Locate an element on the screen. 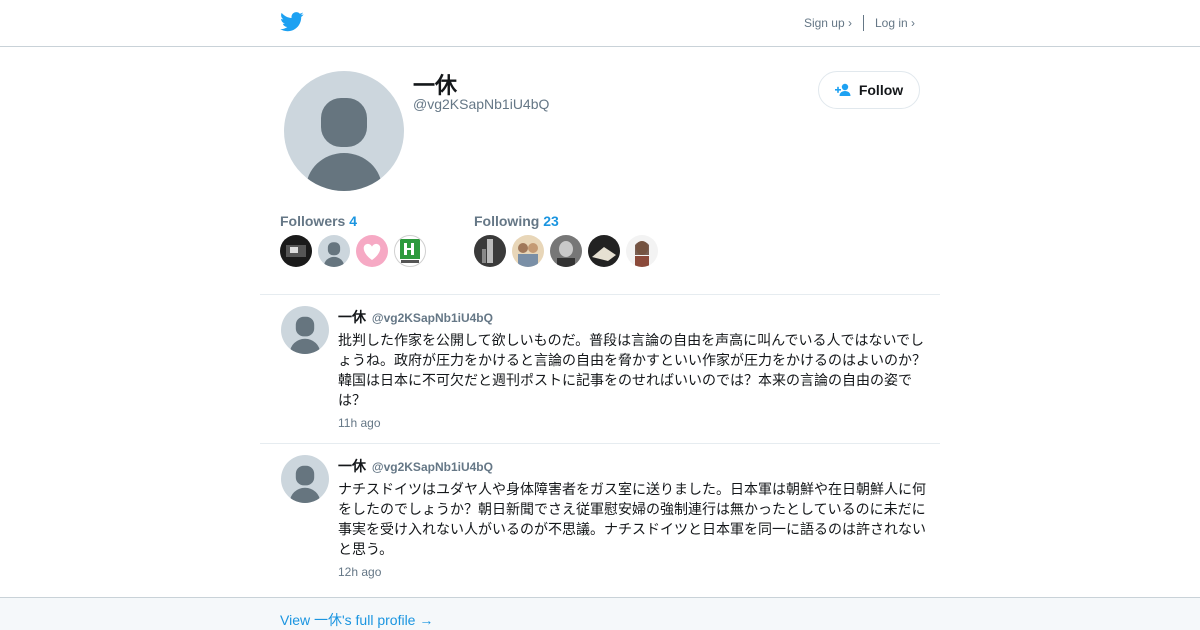 Image resolution: width=1200 pixels, height=630 pixels. twitter-bird-icon is located at coordinates (292, 22).